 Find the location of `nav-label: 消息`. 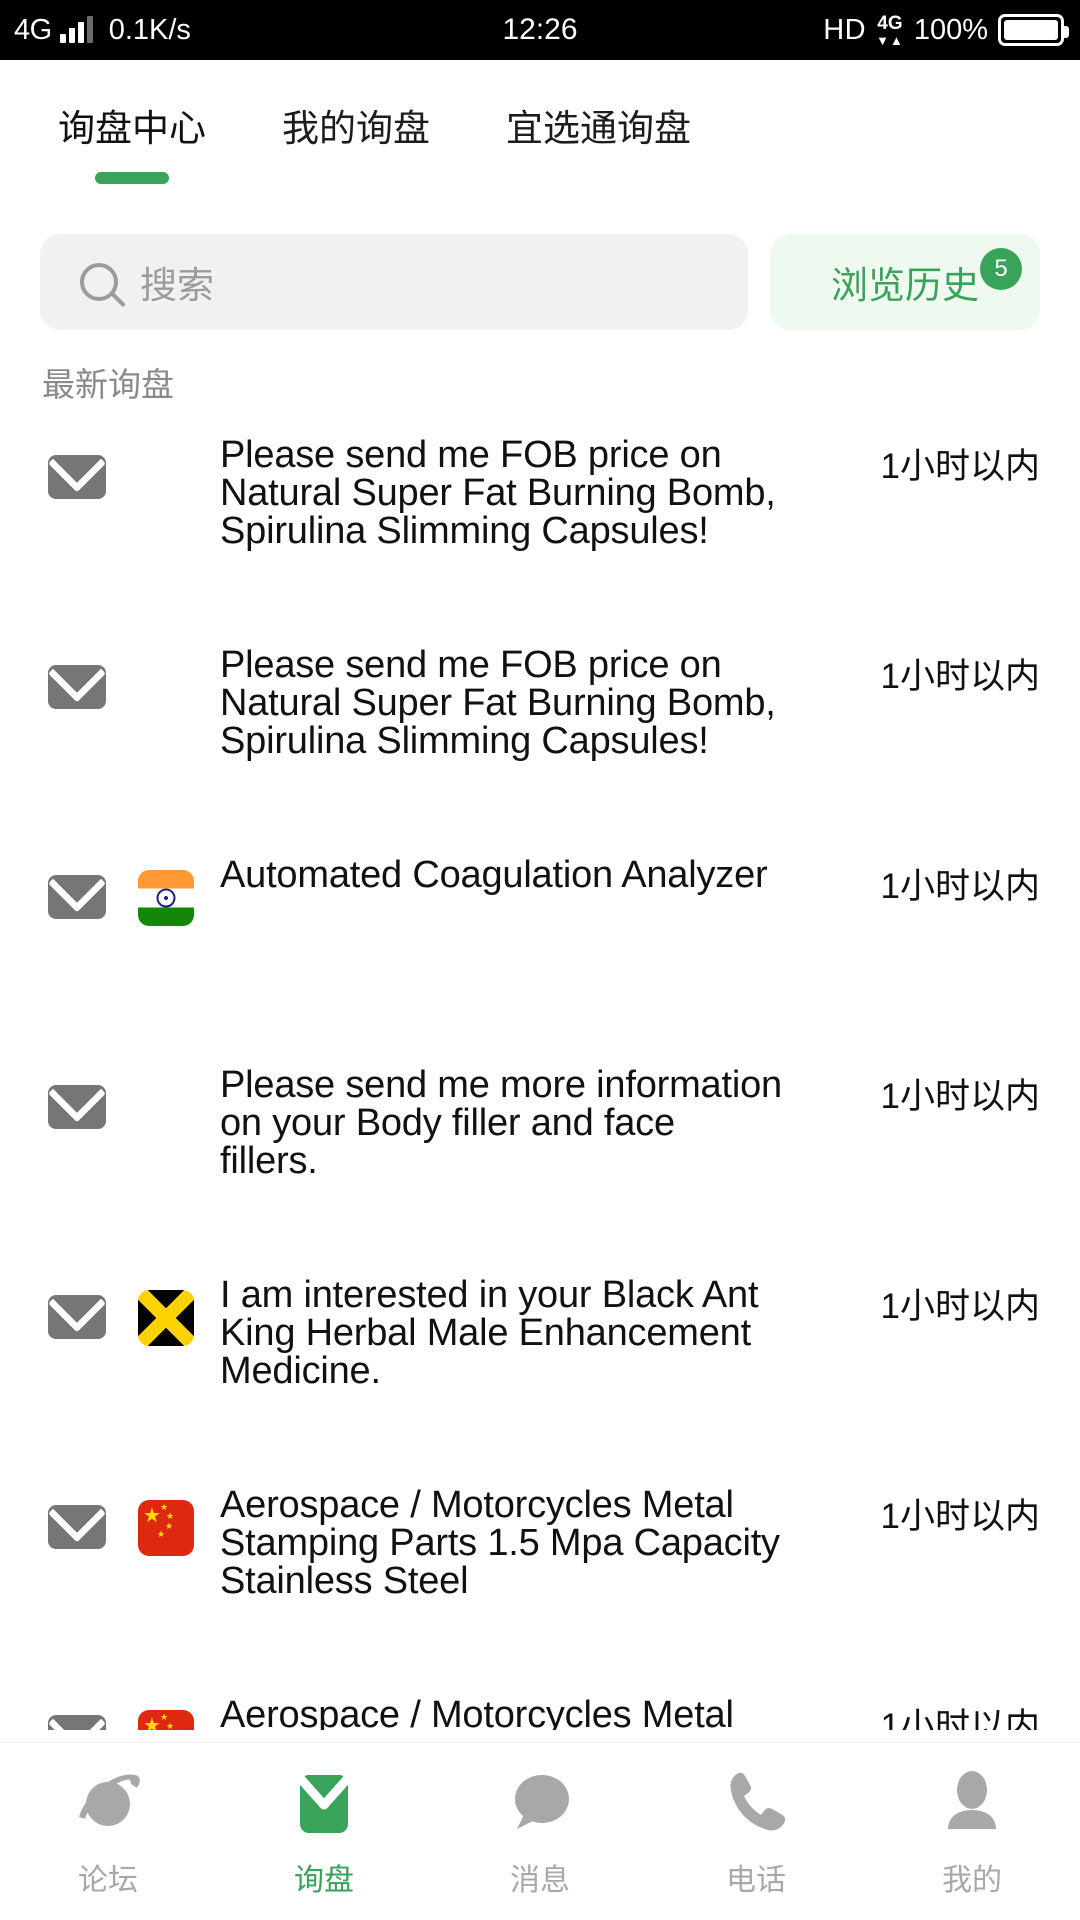

nav-label: 消息 is located at coordinates (540, 1880).